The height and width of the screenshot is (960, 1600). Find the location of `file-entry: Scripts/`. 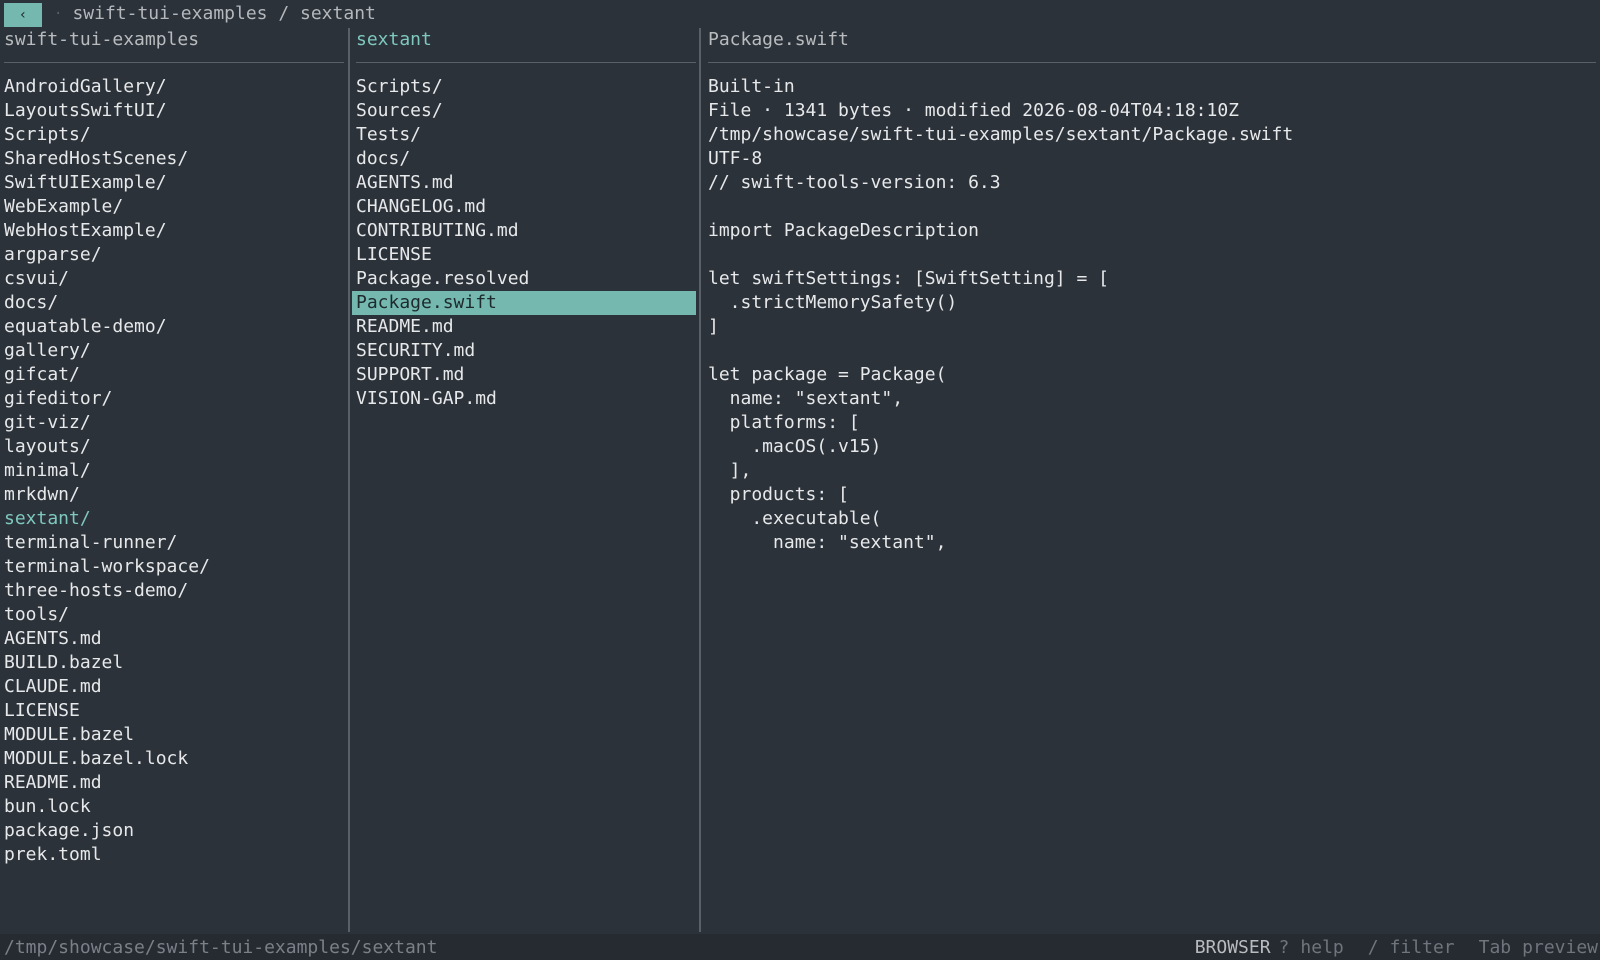

file-entry: Scripts/ is located at coordinates (526, 87).